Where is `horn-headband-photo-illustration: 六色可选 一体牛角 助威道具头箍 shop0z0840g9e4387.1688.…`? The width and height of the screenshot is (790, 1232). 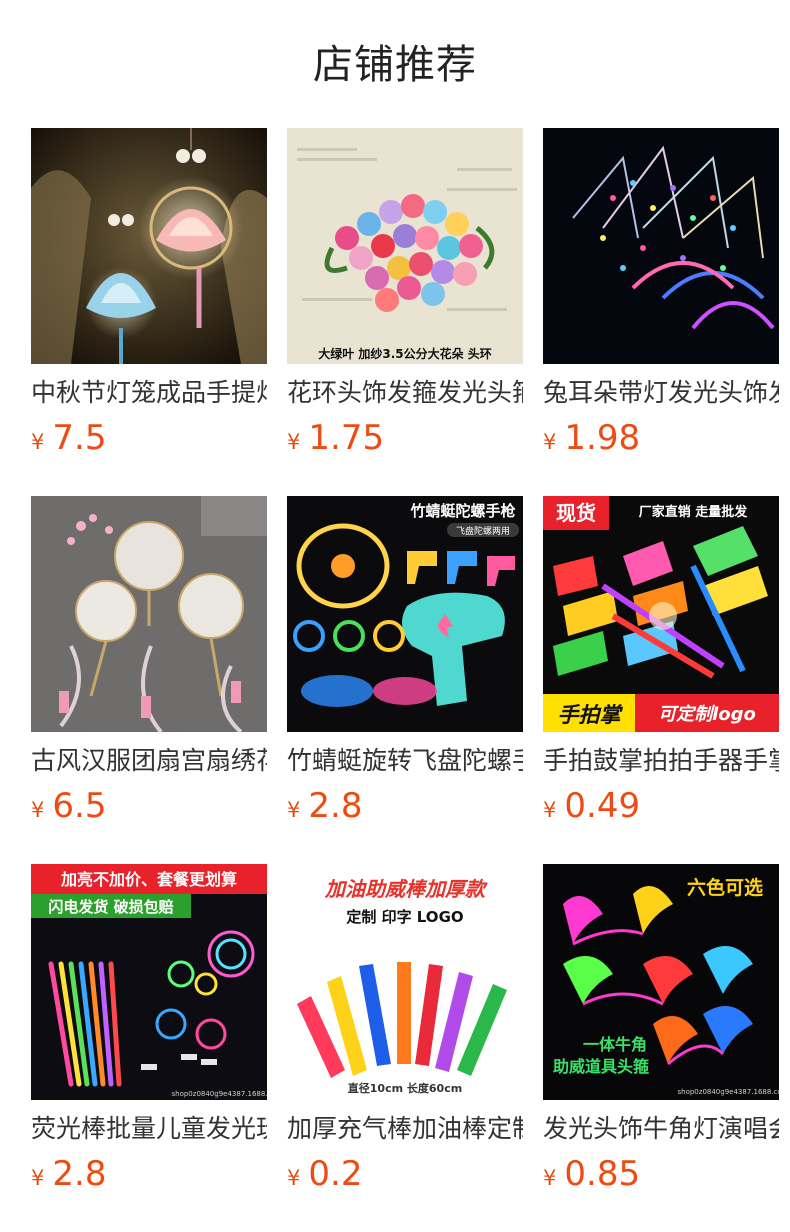 horn-headband-photo-illustration: 六色可选 一体牛角 助威道具头箍 shop0z0840g9e4387.1688.… is located at coordinates (661, 982).